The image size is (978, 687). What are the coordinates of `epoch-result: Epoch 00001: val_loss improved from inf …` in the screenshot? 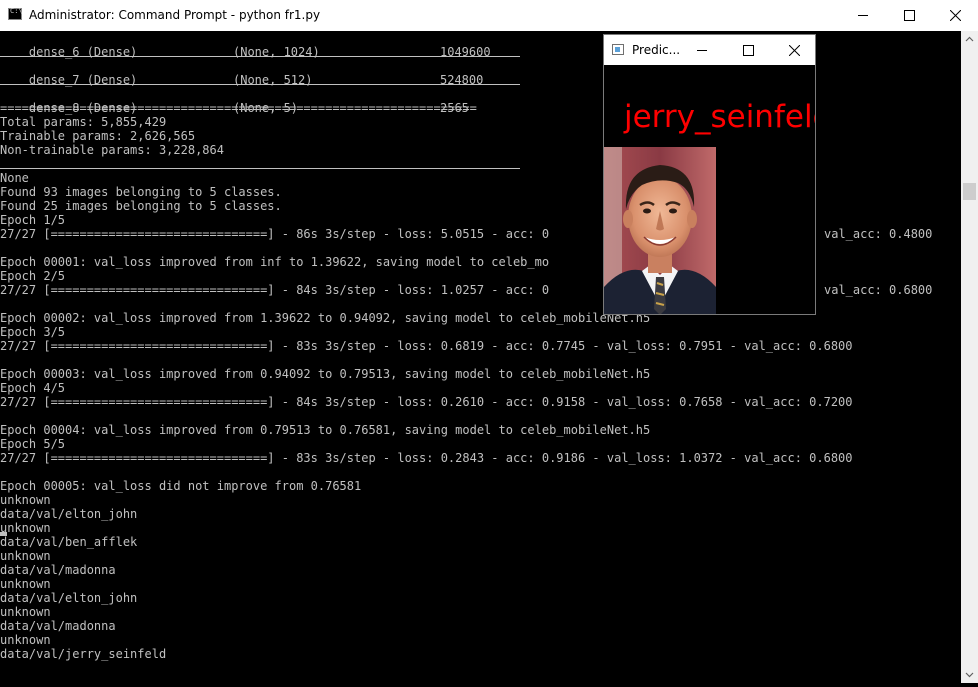 It's located at (275, 262).